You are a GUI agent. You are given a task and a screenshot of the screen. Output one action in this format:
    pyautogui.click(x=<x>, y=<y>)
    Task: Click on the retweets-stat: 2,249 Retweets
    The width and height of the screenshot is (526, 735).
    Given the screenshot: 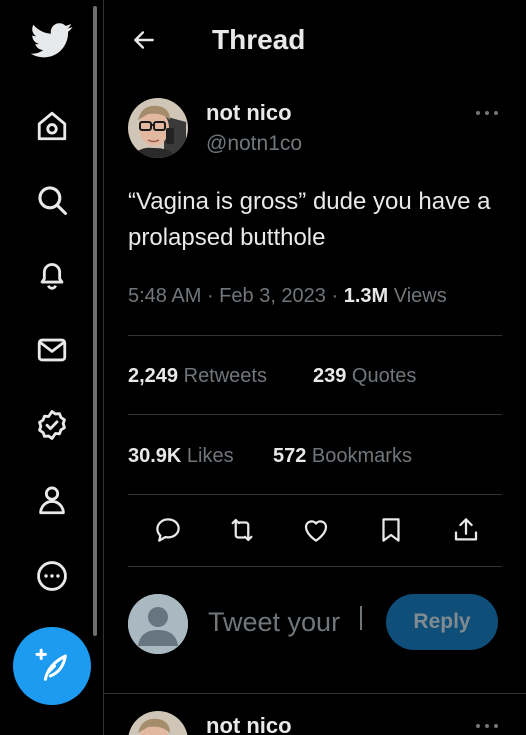 What is the action you would take?
    pyautogui.click(x=197, y=376)
    